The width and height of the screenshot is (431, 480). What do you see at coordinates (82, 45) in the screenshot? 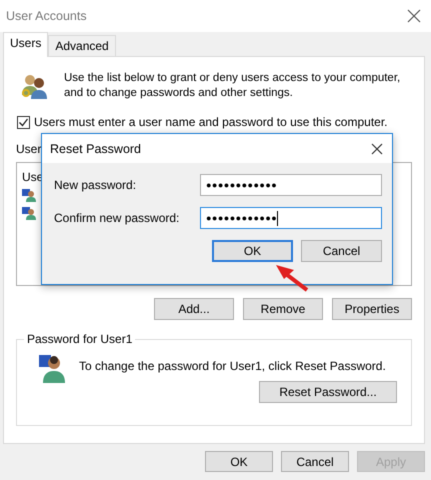
I see `tab: Advanced` at bounding box center [82, 45].